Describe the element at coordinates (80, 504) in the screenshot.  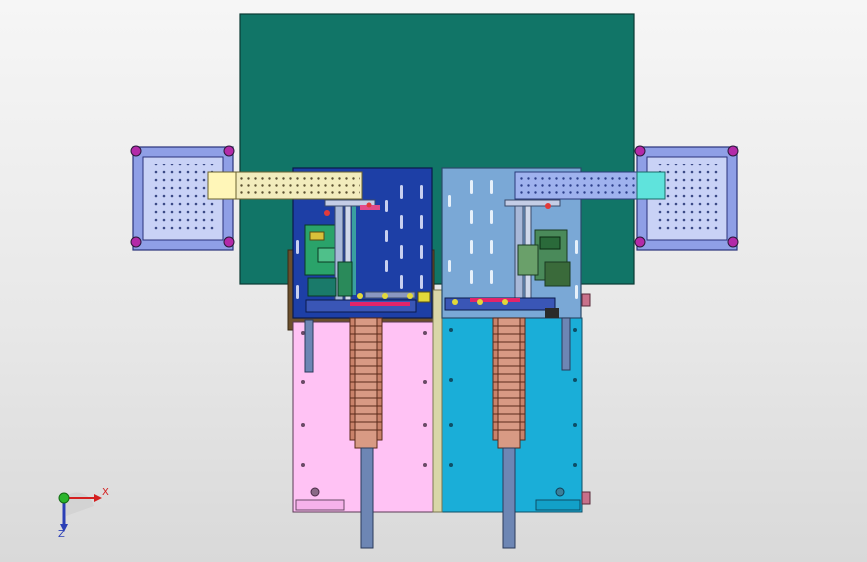
I see `origin-shadow-icon` at that location.